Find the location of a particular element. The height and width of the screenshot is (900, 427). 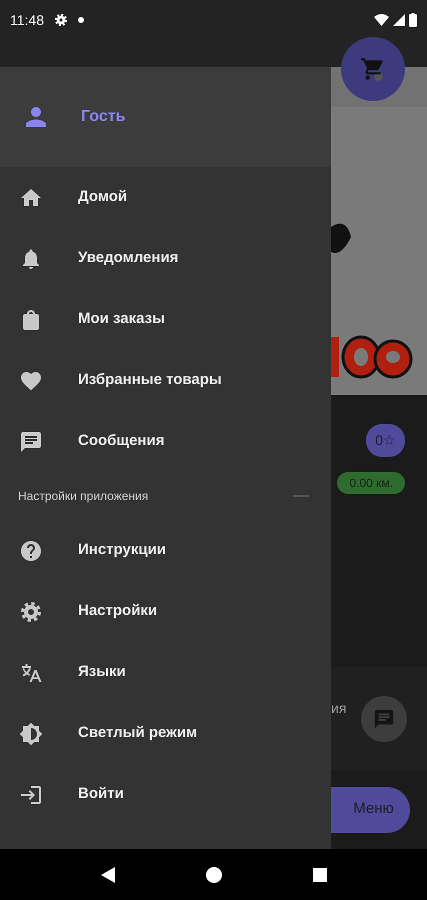

drawer-item: Войти is located at coordinates (165, 794).